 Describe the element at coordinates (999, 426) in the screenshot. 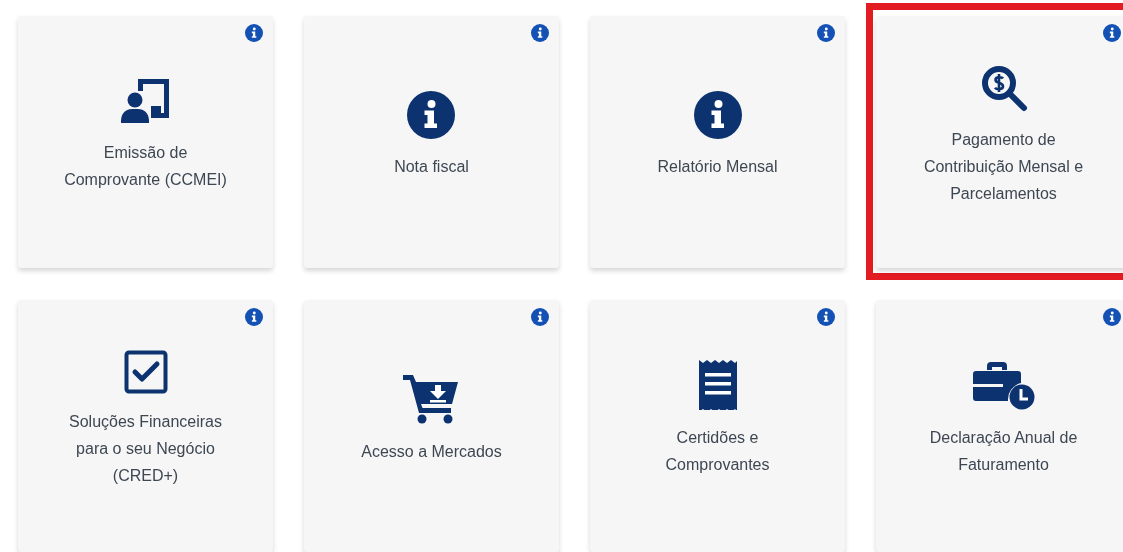

I see `service-card: Declaração Anual de Faturamento` at that location.